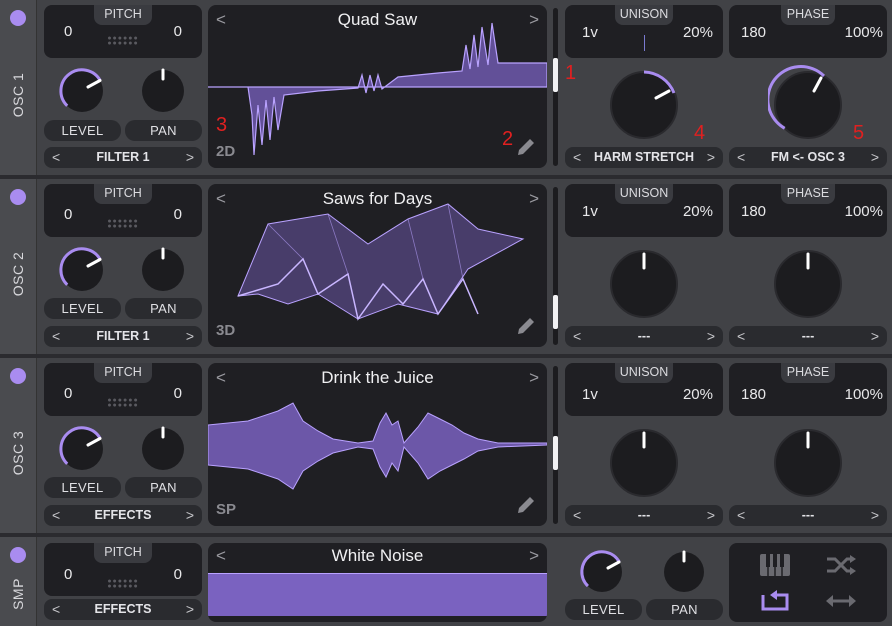 The image size is (892, 626). I want to click on osc3-pitch-dots: ●●●●●● ●●●●●●, so click(123, 403).